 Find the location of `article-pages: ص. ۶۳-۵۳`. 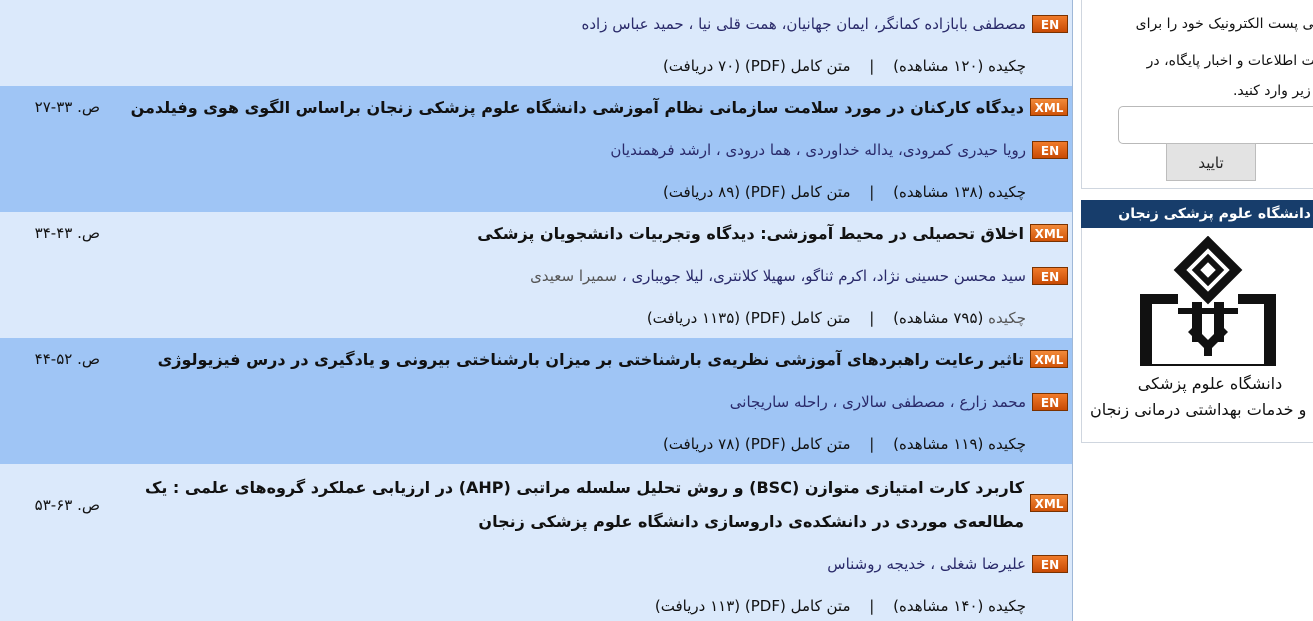

article-pages: ص. ۶۳-۵۳ is located at coordinates (67, 505).